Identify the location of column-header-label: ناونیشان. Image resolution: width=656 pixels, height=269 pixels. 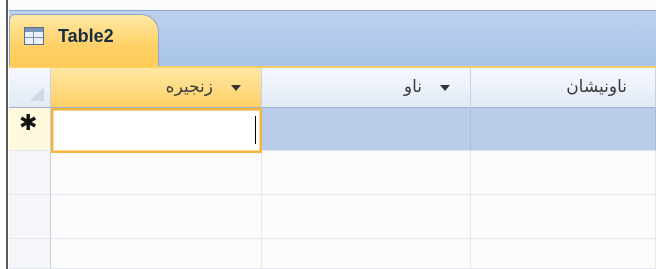
(596, 87).